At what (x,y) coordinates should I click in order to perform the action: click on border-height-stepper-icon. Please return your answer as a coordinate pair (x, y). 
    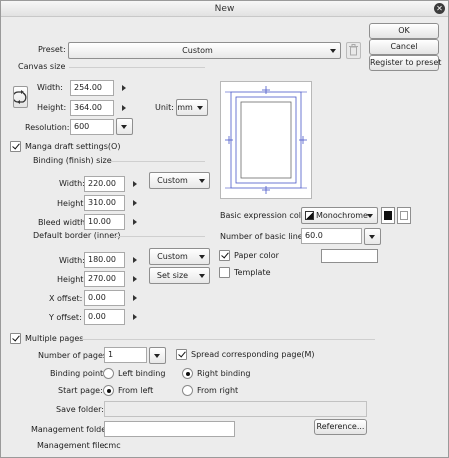
    Looking at the image, I should click on (135, 279).